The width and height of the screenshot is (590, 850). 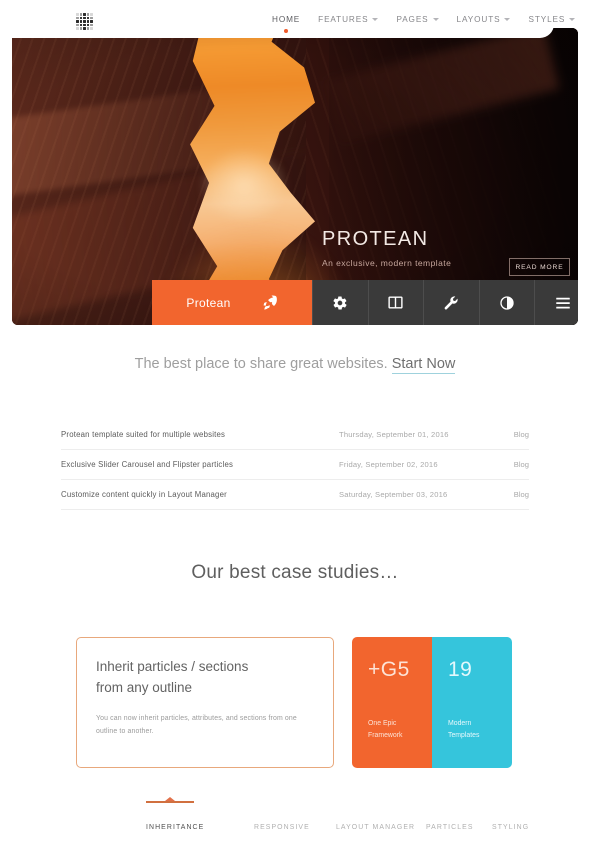 What do you see at coordinates (382, 723) in the screenshot?
I see `stat-caption-line1: One Epic` at bounding box center [382, 723].